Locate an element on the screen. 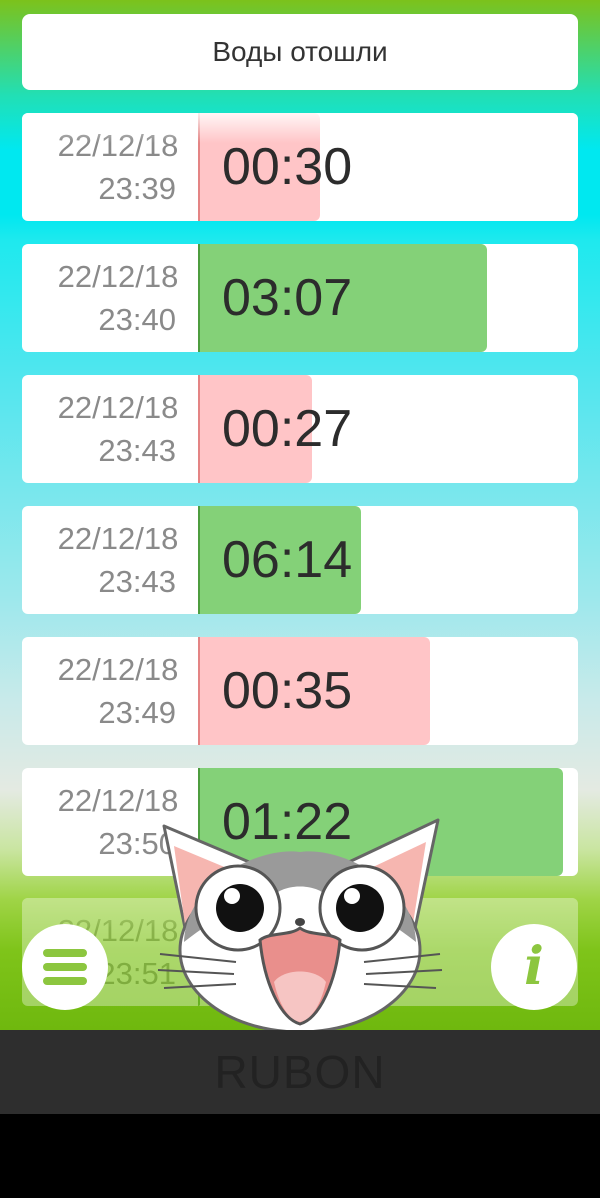  duration-label: 06:14 is located at coordinates (287, 560).